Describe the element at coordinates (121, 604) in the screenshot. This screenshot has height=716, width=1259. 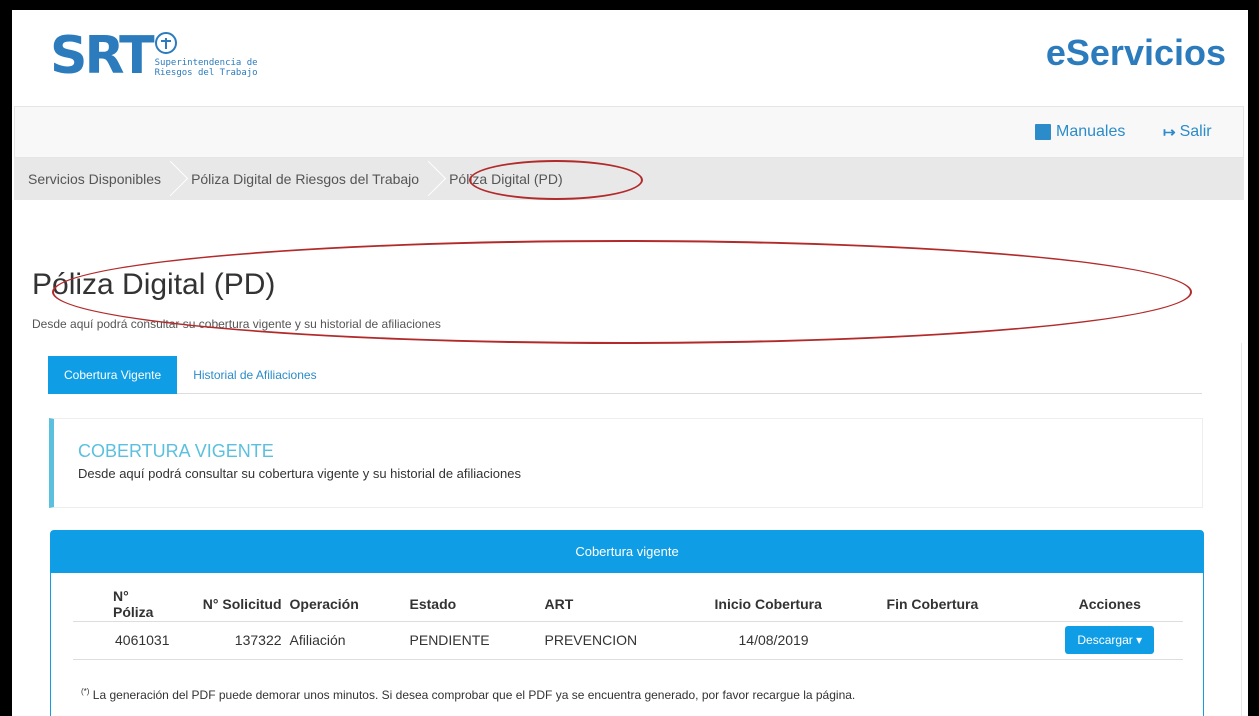
I see `col-poliza: N° Póliza` at that location.